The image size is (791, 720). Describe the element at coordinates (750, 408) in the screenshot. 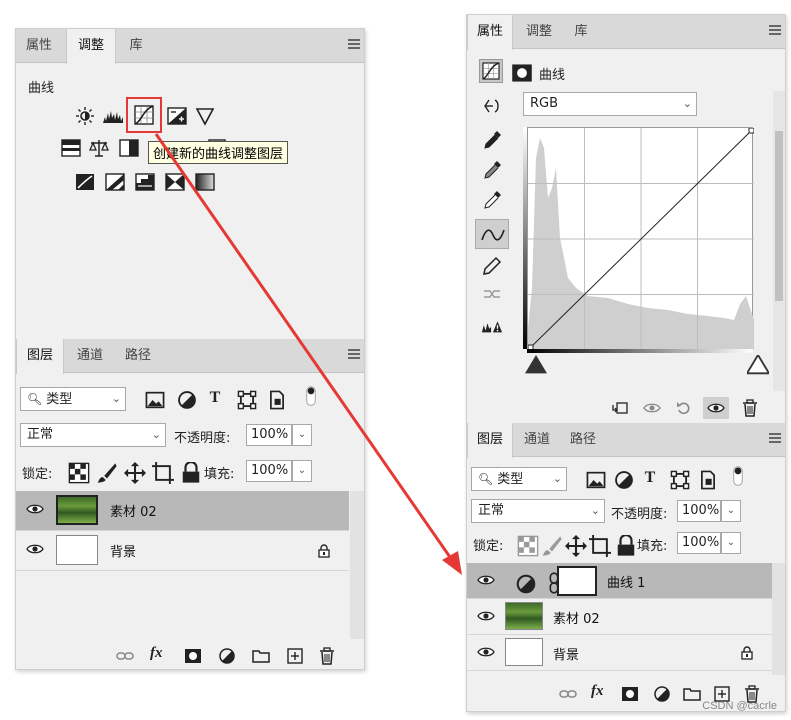

I see `delete-adjustment-icon` at that location.